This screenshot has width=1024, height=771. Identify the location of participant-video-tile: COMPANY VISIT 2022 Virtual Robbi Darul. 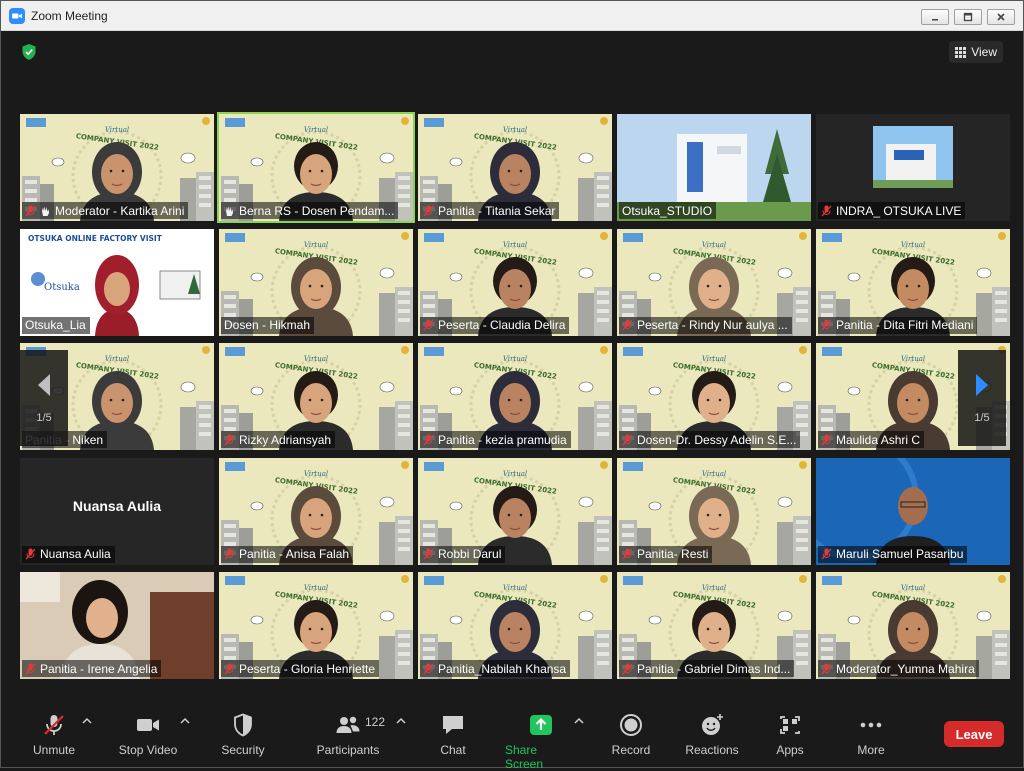
(515, 511).